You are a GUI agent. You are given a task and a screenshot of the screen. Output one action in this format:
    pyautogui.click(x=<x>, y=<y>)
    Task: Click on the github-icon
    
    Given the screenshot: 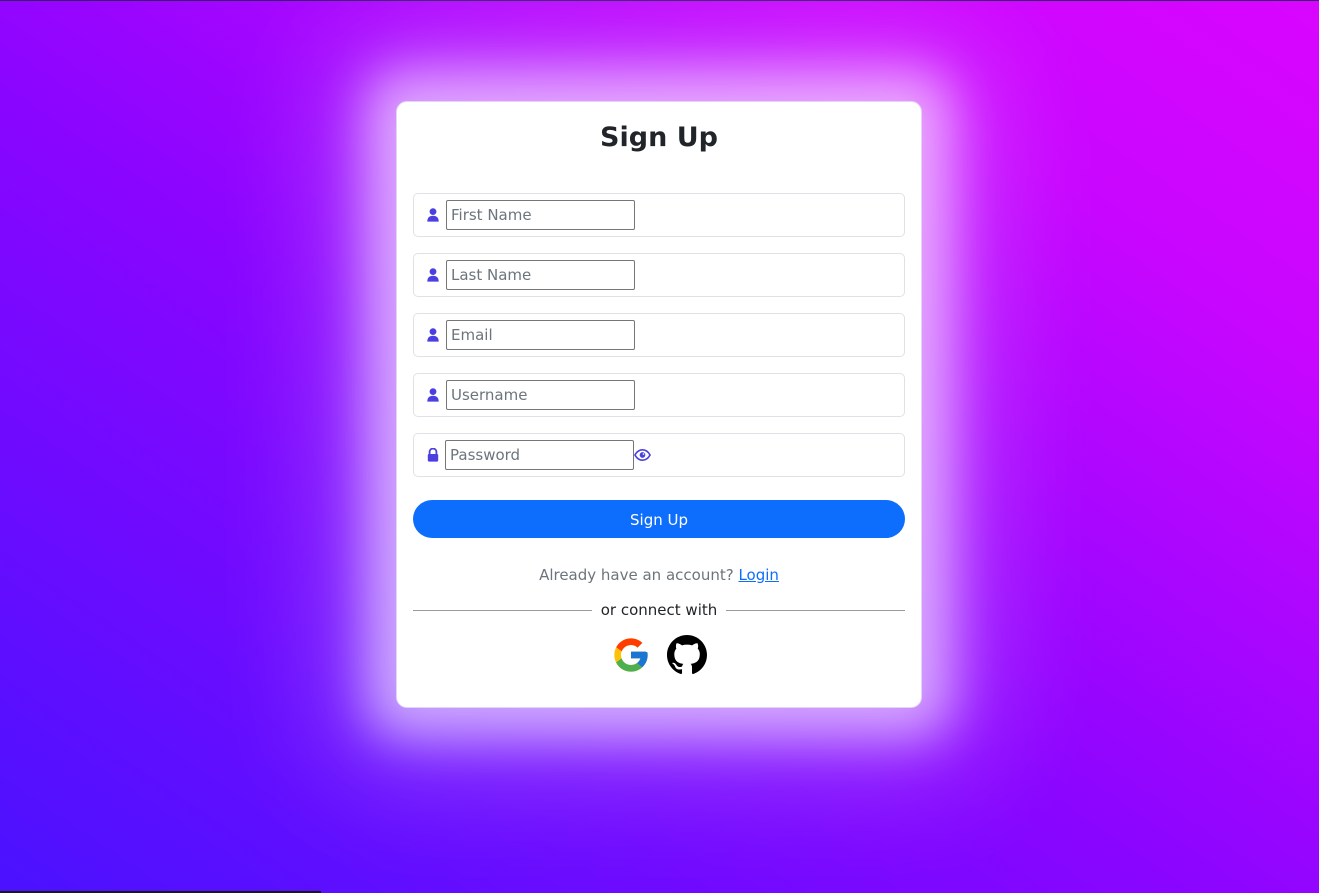 What is the action you would take?
    pyautogui.click(x=687, y=655)
    